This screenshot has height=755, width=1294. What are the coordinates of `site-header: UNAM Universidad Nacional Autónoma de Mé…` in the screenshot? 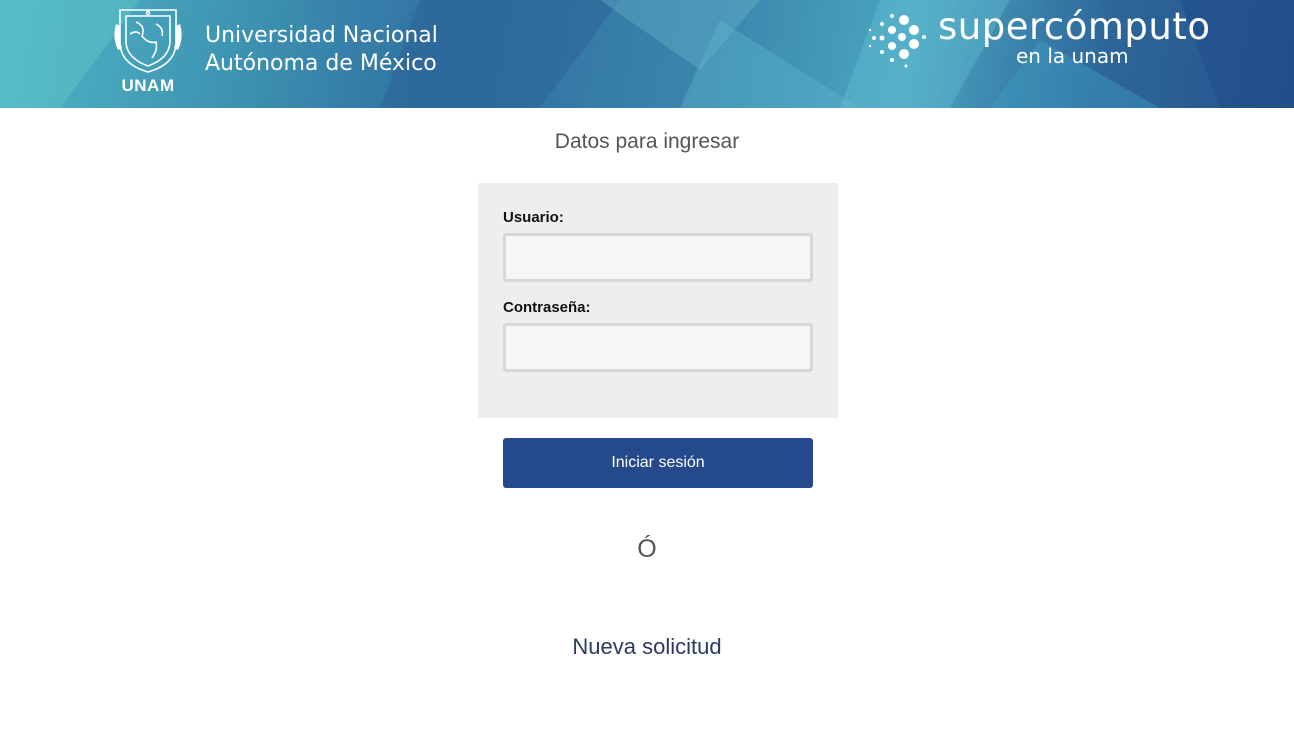 It's located at (647, 54).